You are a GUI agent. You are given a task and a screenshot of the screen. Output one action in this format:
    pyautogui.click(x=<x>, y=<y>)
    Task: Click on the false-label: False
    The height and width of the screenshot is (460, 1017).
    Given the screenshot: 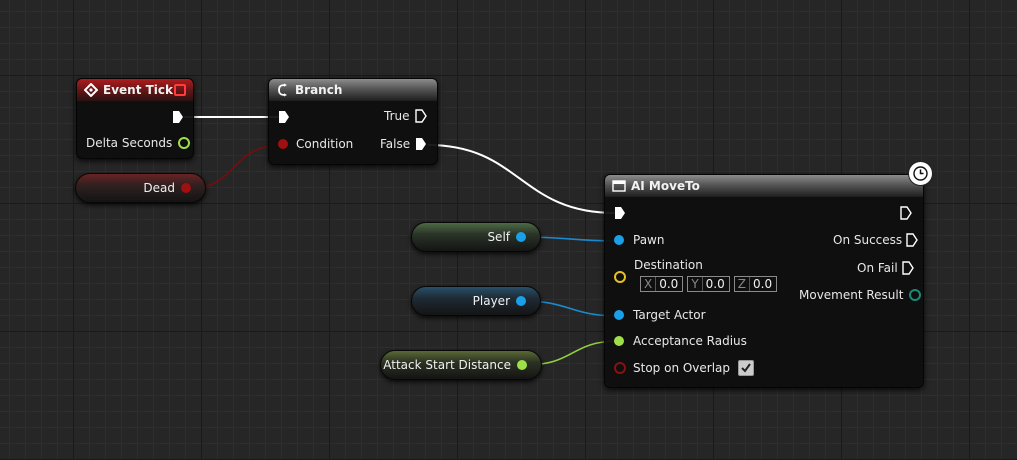 What is the action you would take?
    pyautogui.click(x=395, y=144)
    